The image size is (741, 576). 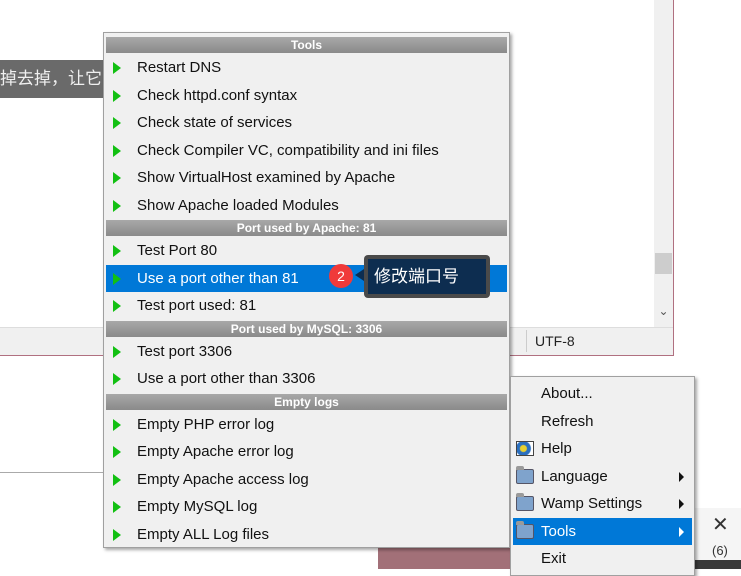 What do you see at coordinates (445, 557) in the screenshot?
I see `taskbar` at bounding box center [445, 557].